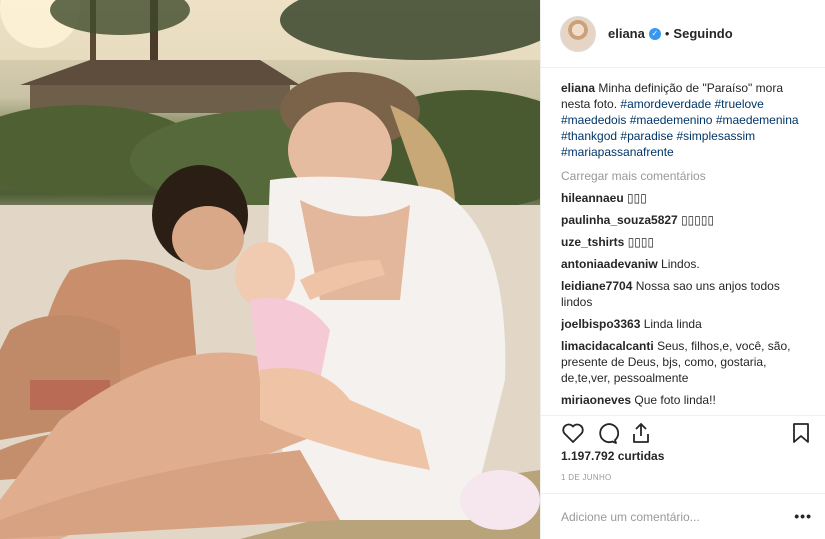 The height and width of the screenshot is (539, 825). I want to click on comment-username: miriaoneves, so click(596, 400).